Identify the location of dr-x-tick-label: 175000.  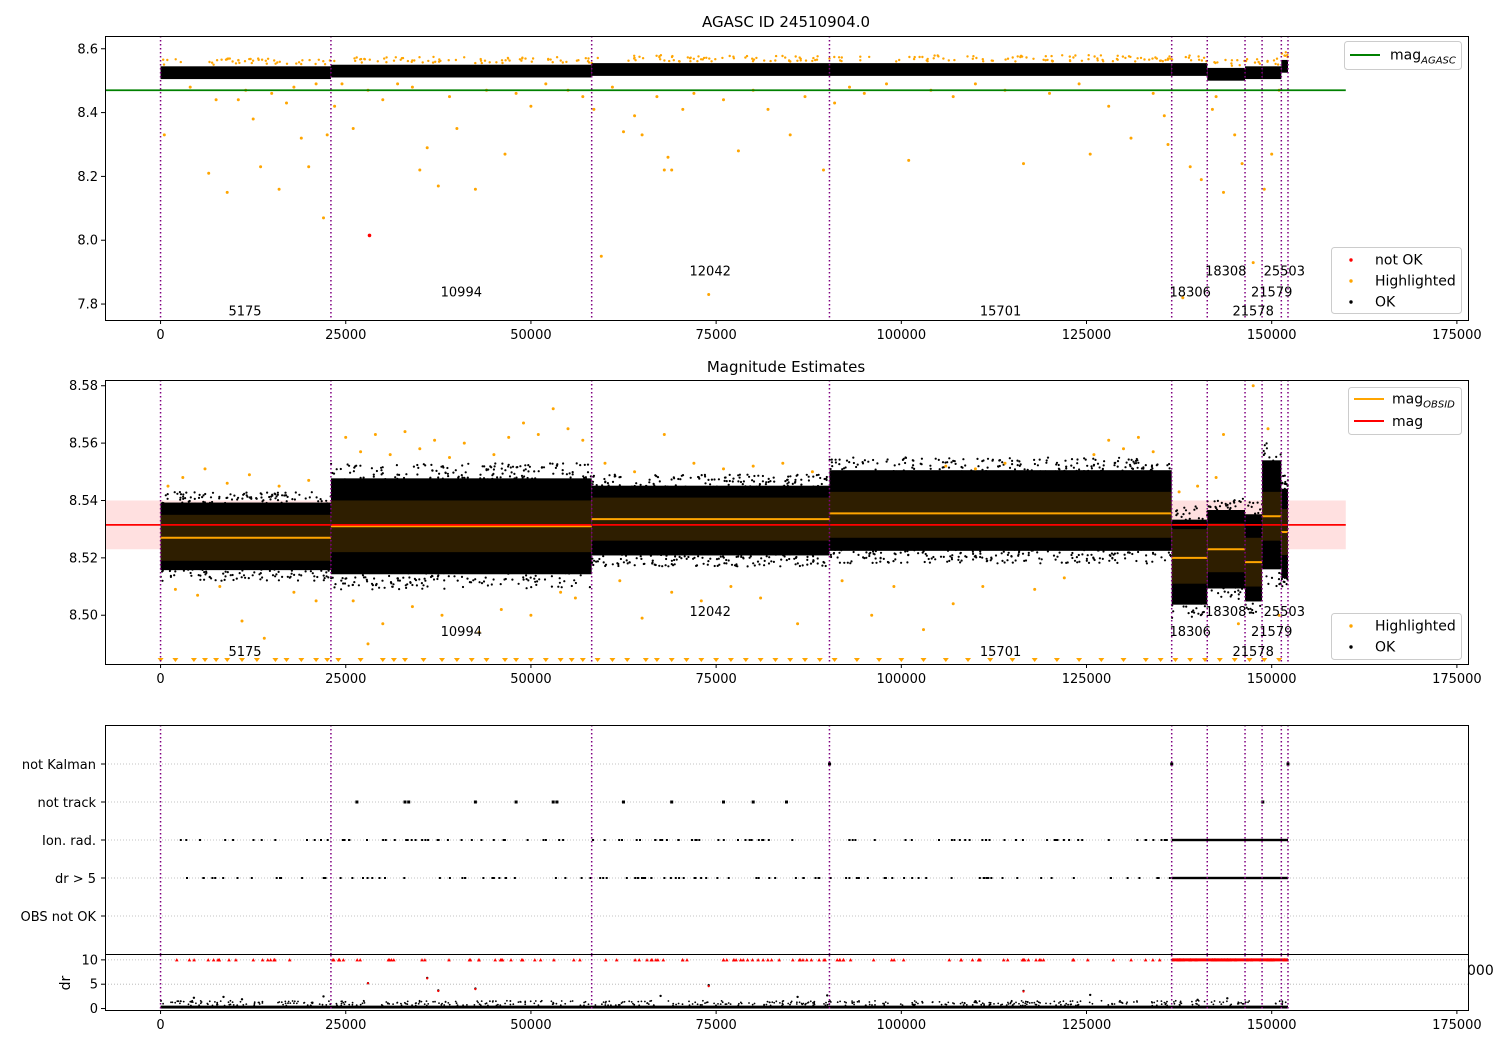
(1457, 1025).